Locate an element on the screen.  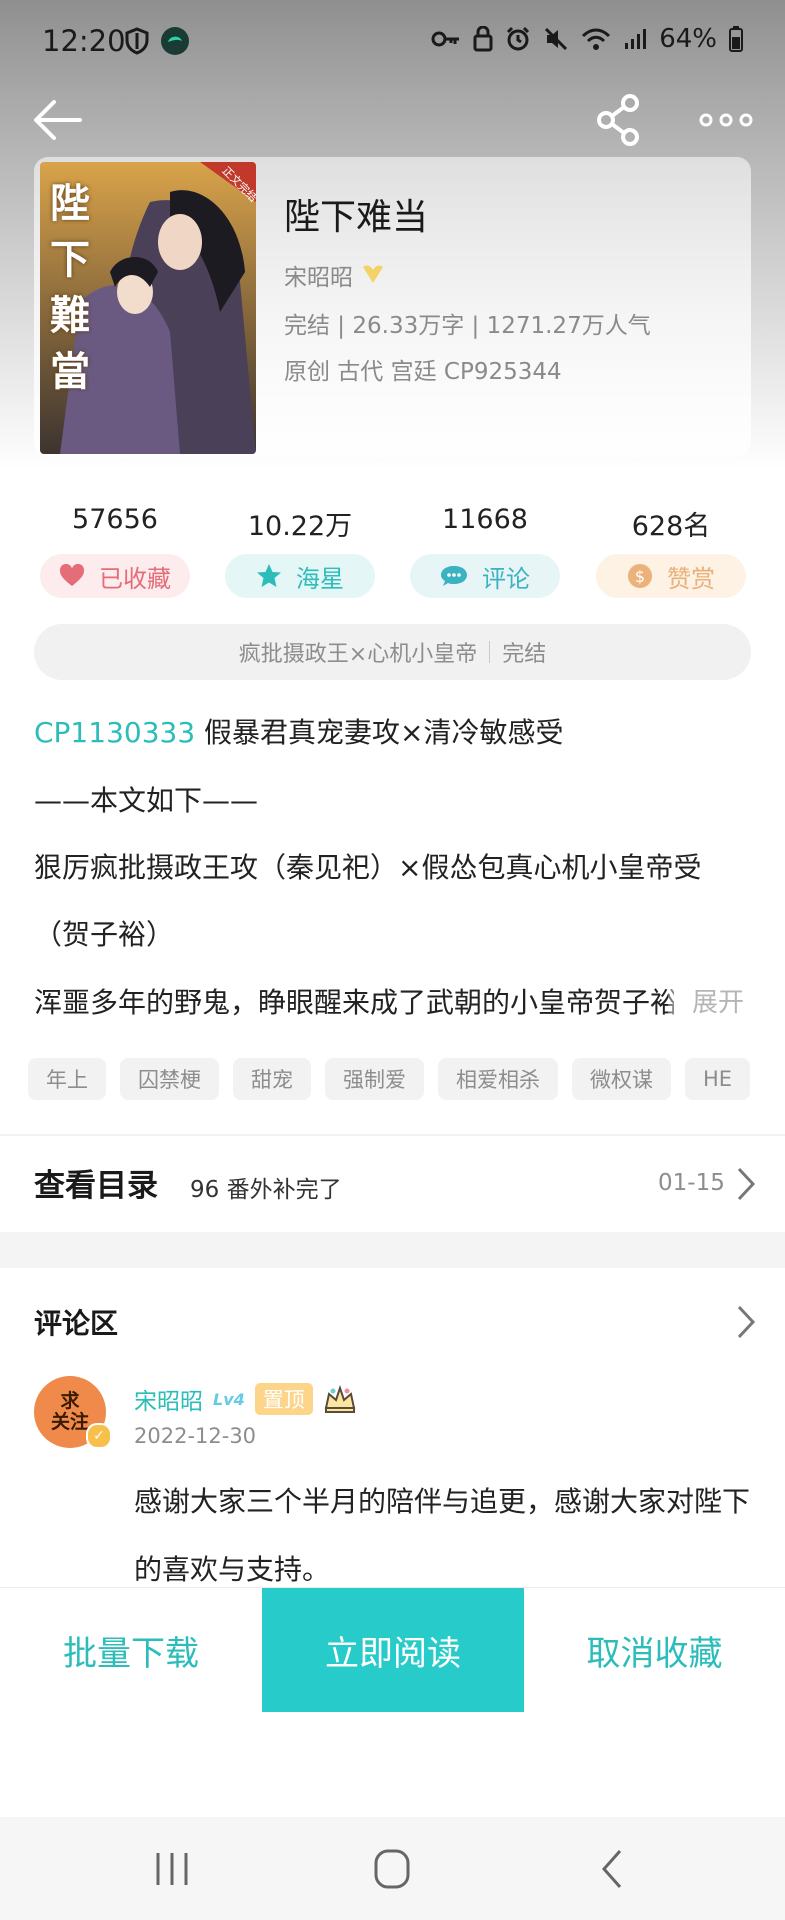
unfavorite-button: 取消收藏 is located at coordinates (654, 1650).